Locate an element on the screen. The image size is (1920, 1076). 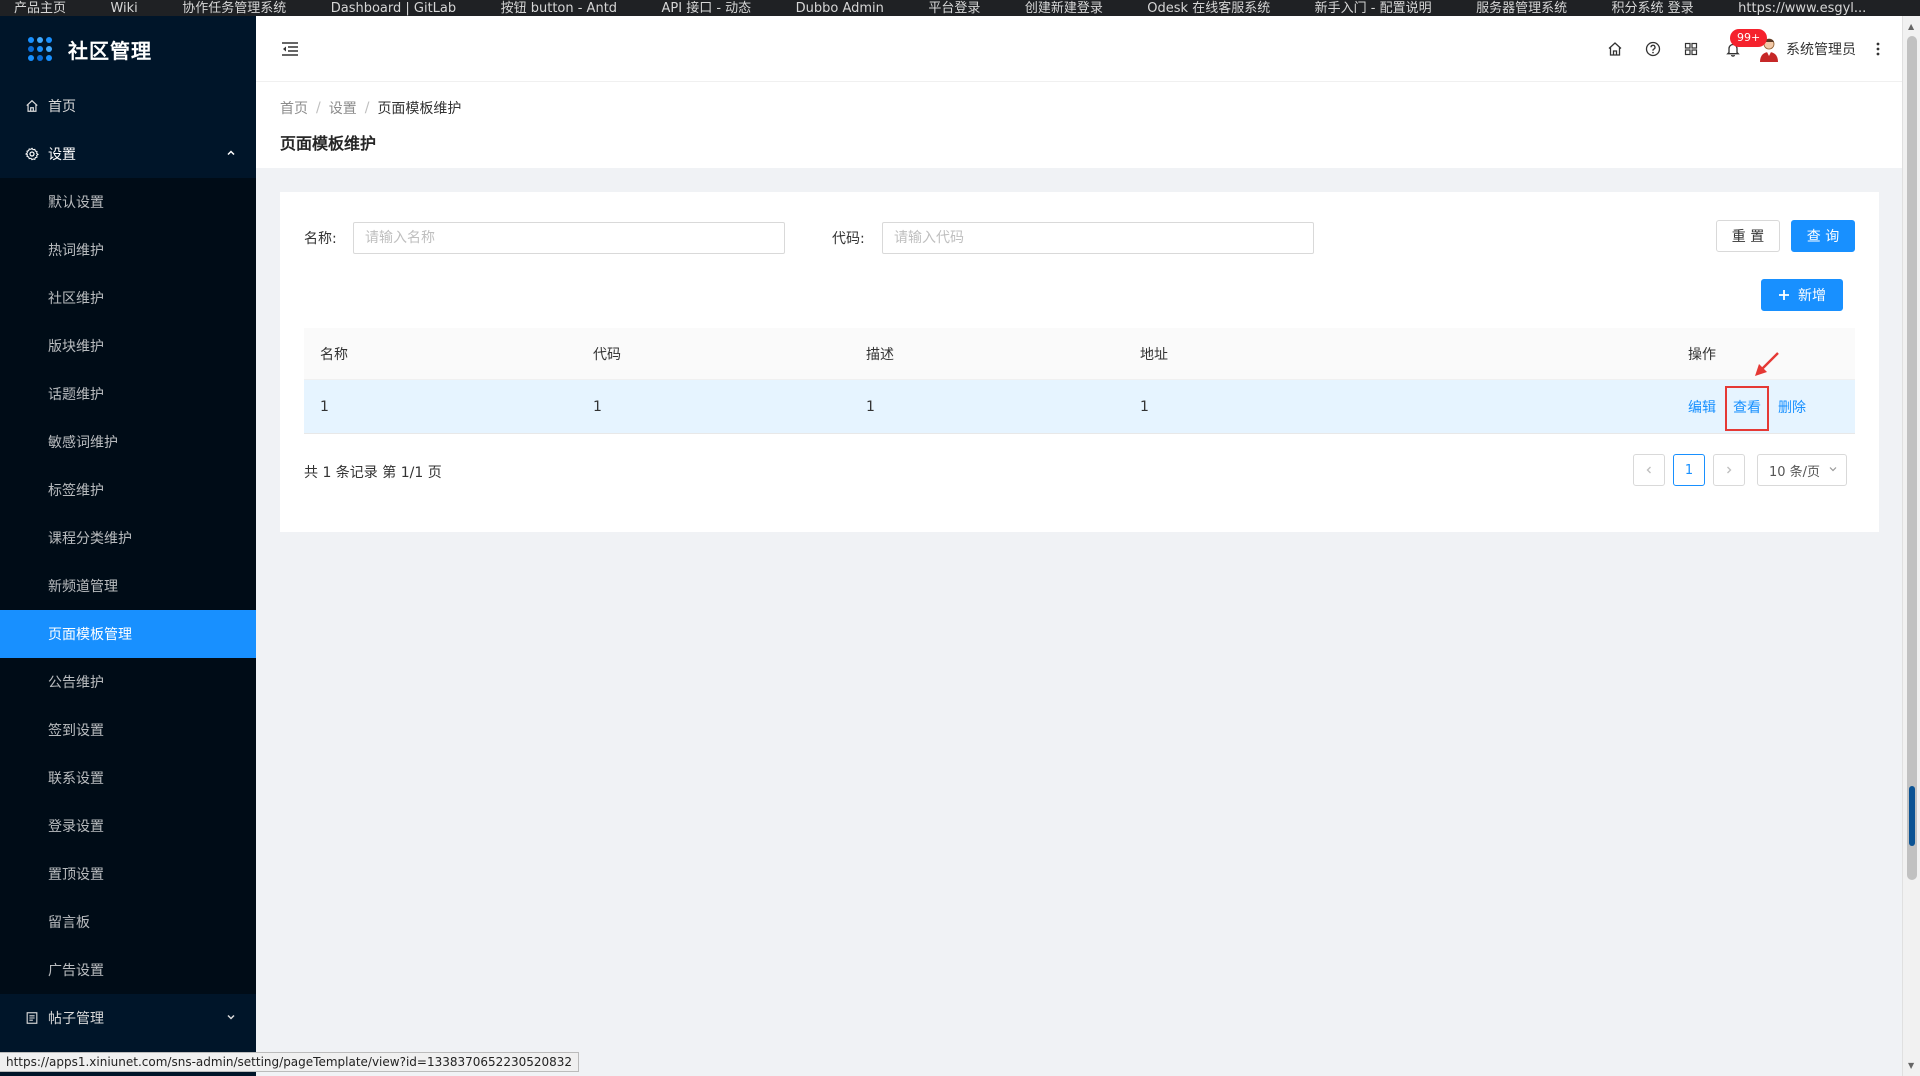
delete-link-label: 删除 is located at coordinates (1792, 407).